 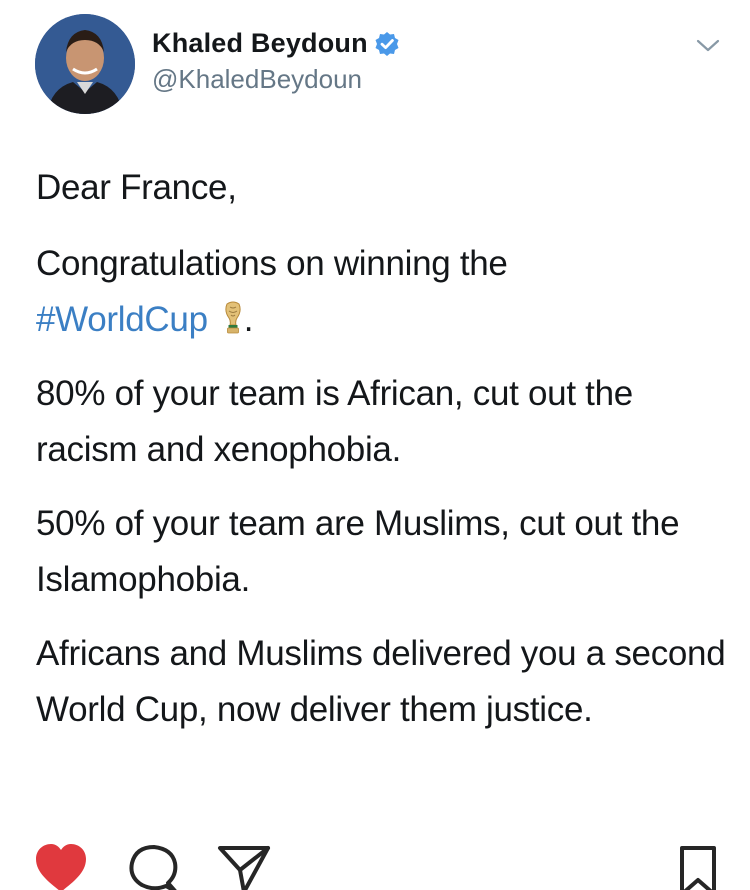 What do you see at coordinates (257, 79) in the screenshot?
I see `user-handle: @KhaledBeydoun` at bounding box center [257, 79].